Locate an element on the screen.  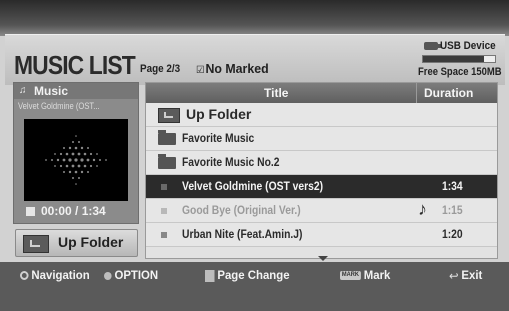
visualizer-pattern is located at coordinates (76, 160).